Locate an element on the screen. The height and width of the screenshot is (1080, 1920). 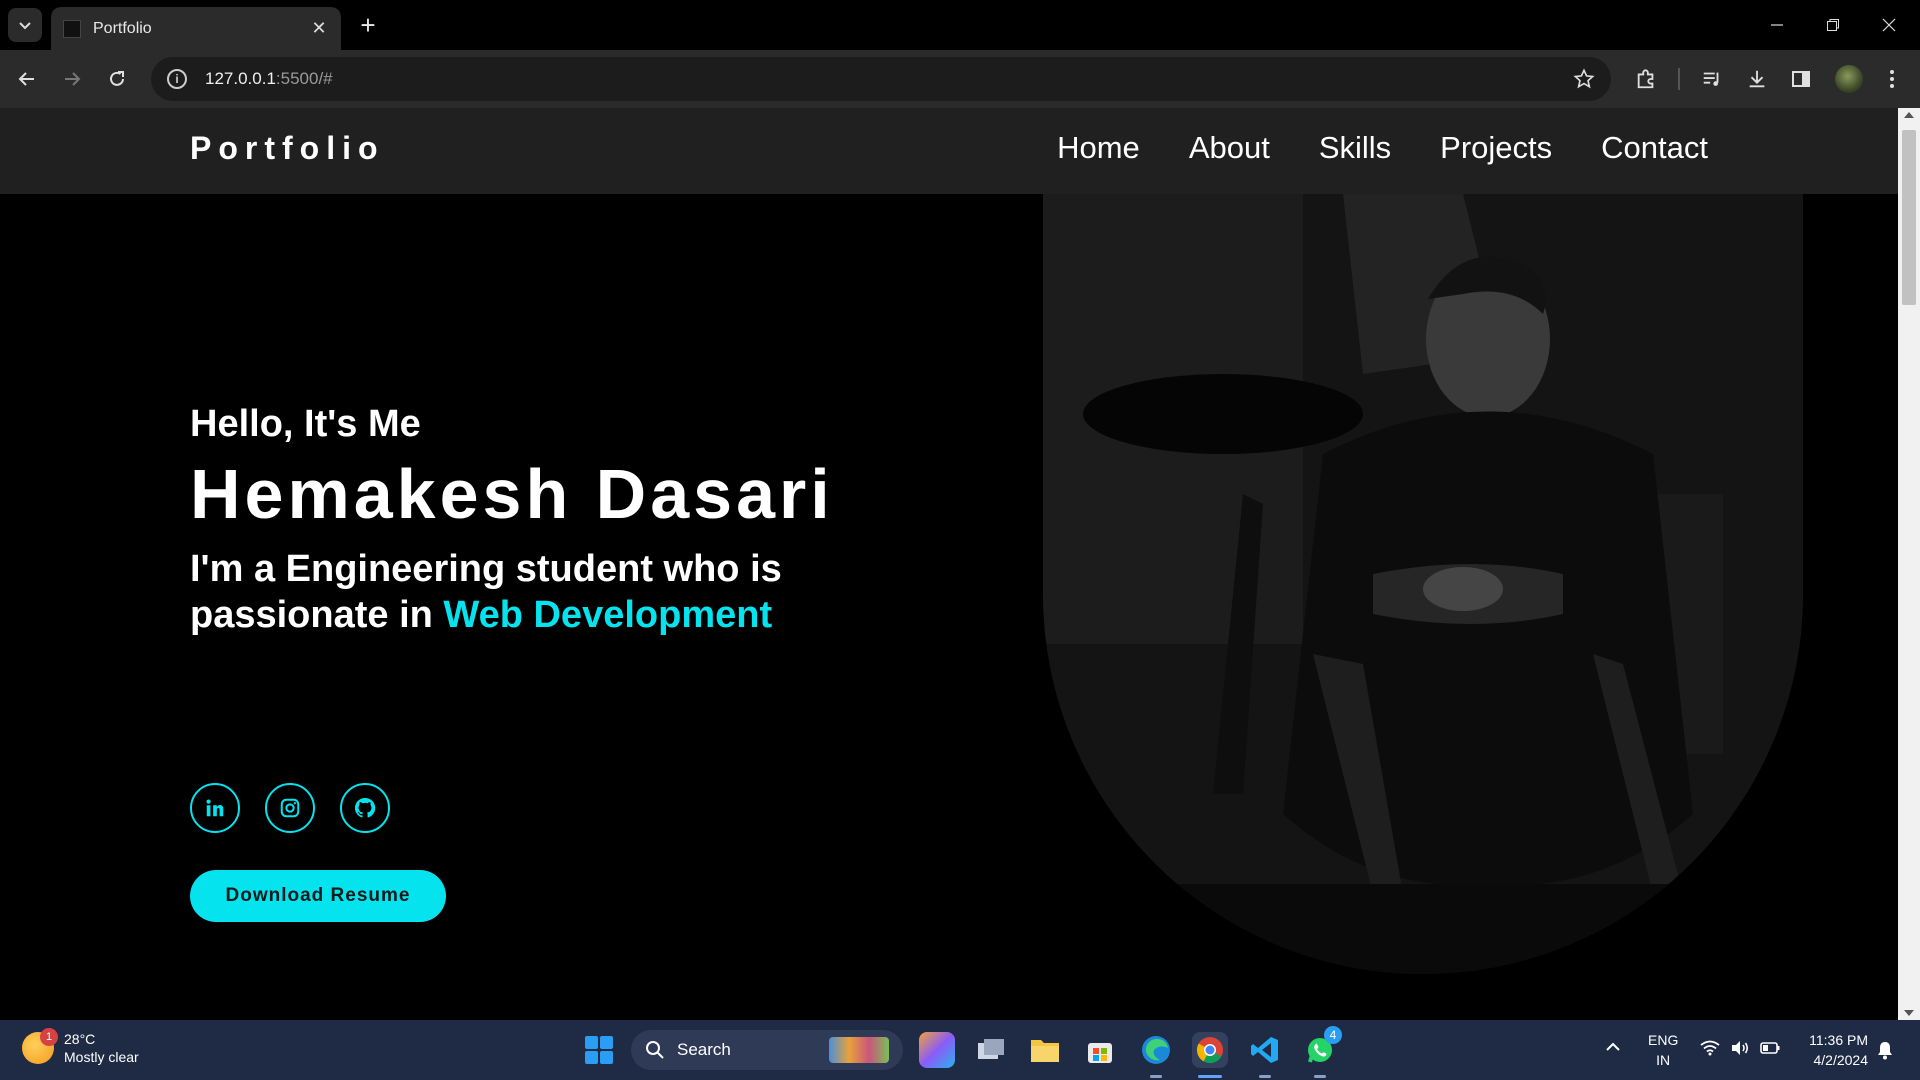
search-icon is located at coordinates (655, 1050).